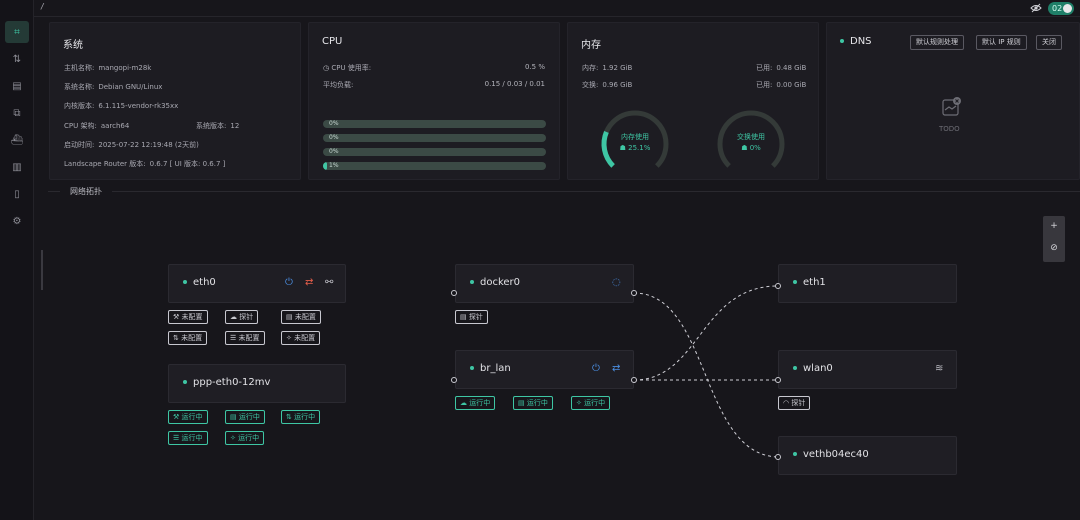 The height and width of the screenshot is (520, 1080). Describe the element at coordinates (242, 317) in the screenshot. I see `eth0-status-chip: ☁ 探针` at that location.